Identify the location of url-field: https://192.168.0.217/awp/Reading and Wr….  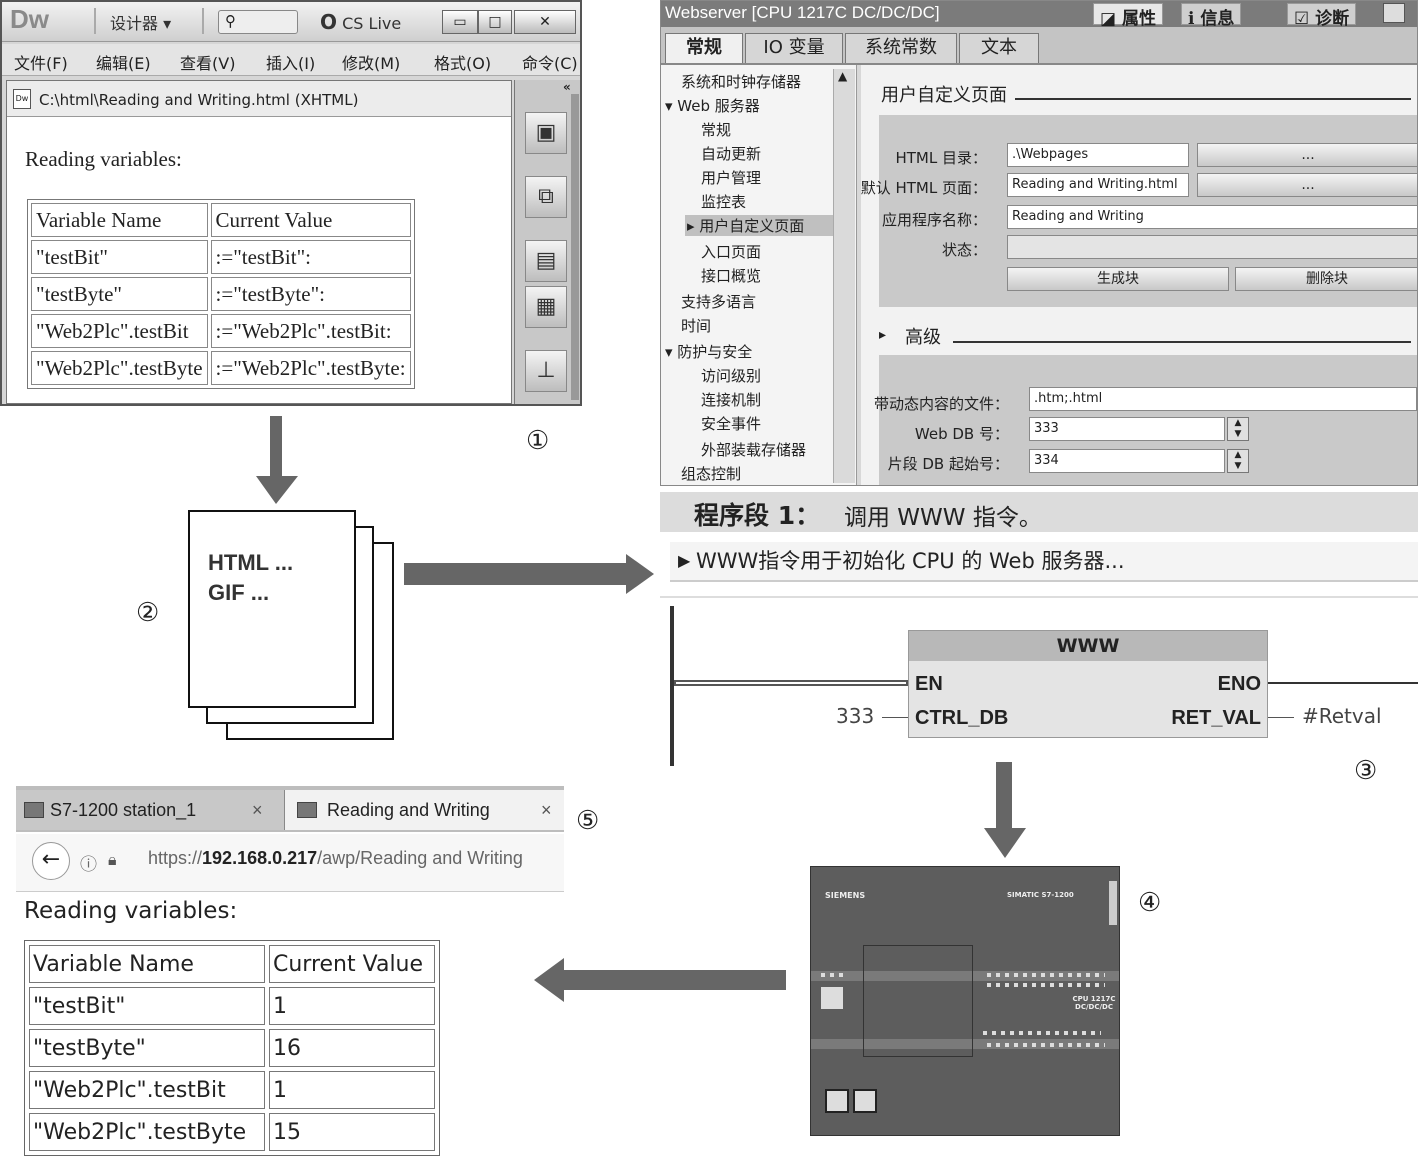
(335, 858).